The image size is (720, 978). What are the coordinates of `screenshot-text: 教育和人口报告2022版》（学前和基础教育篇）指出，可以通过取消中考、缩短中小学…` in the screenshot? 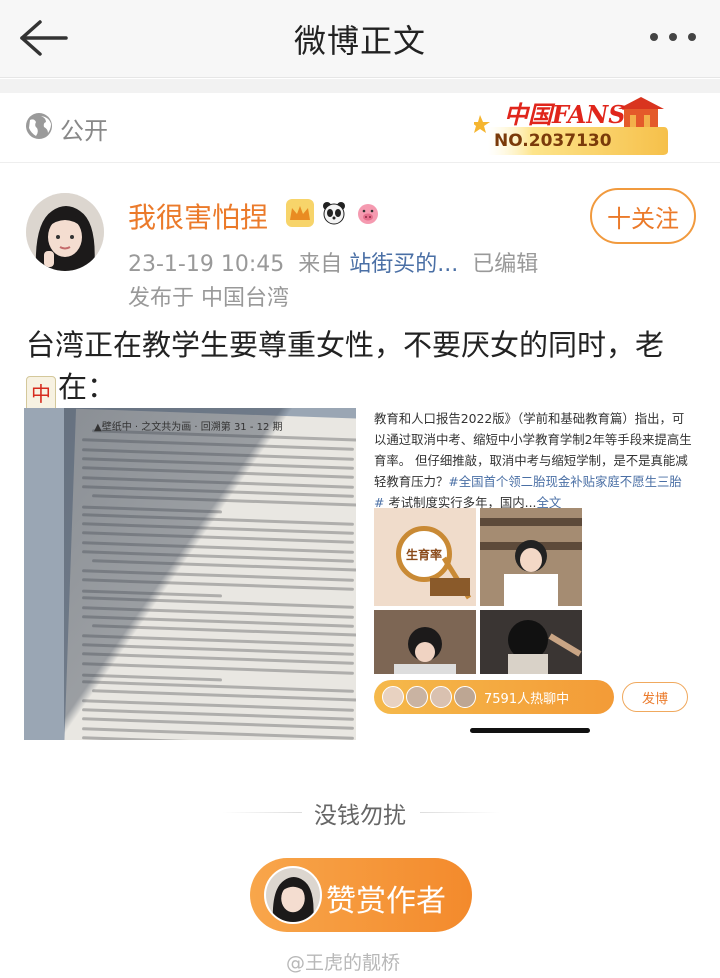 It's located at (533, 460).